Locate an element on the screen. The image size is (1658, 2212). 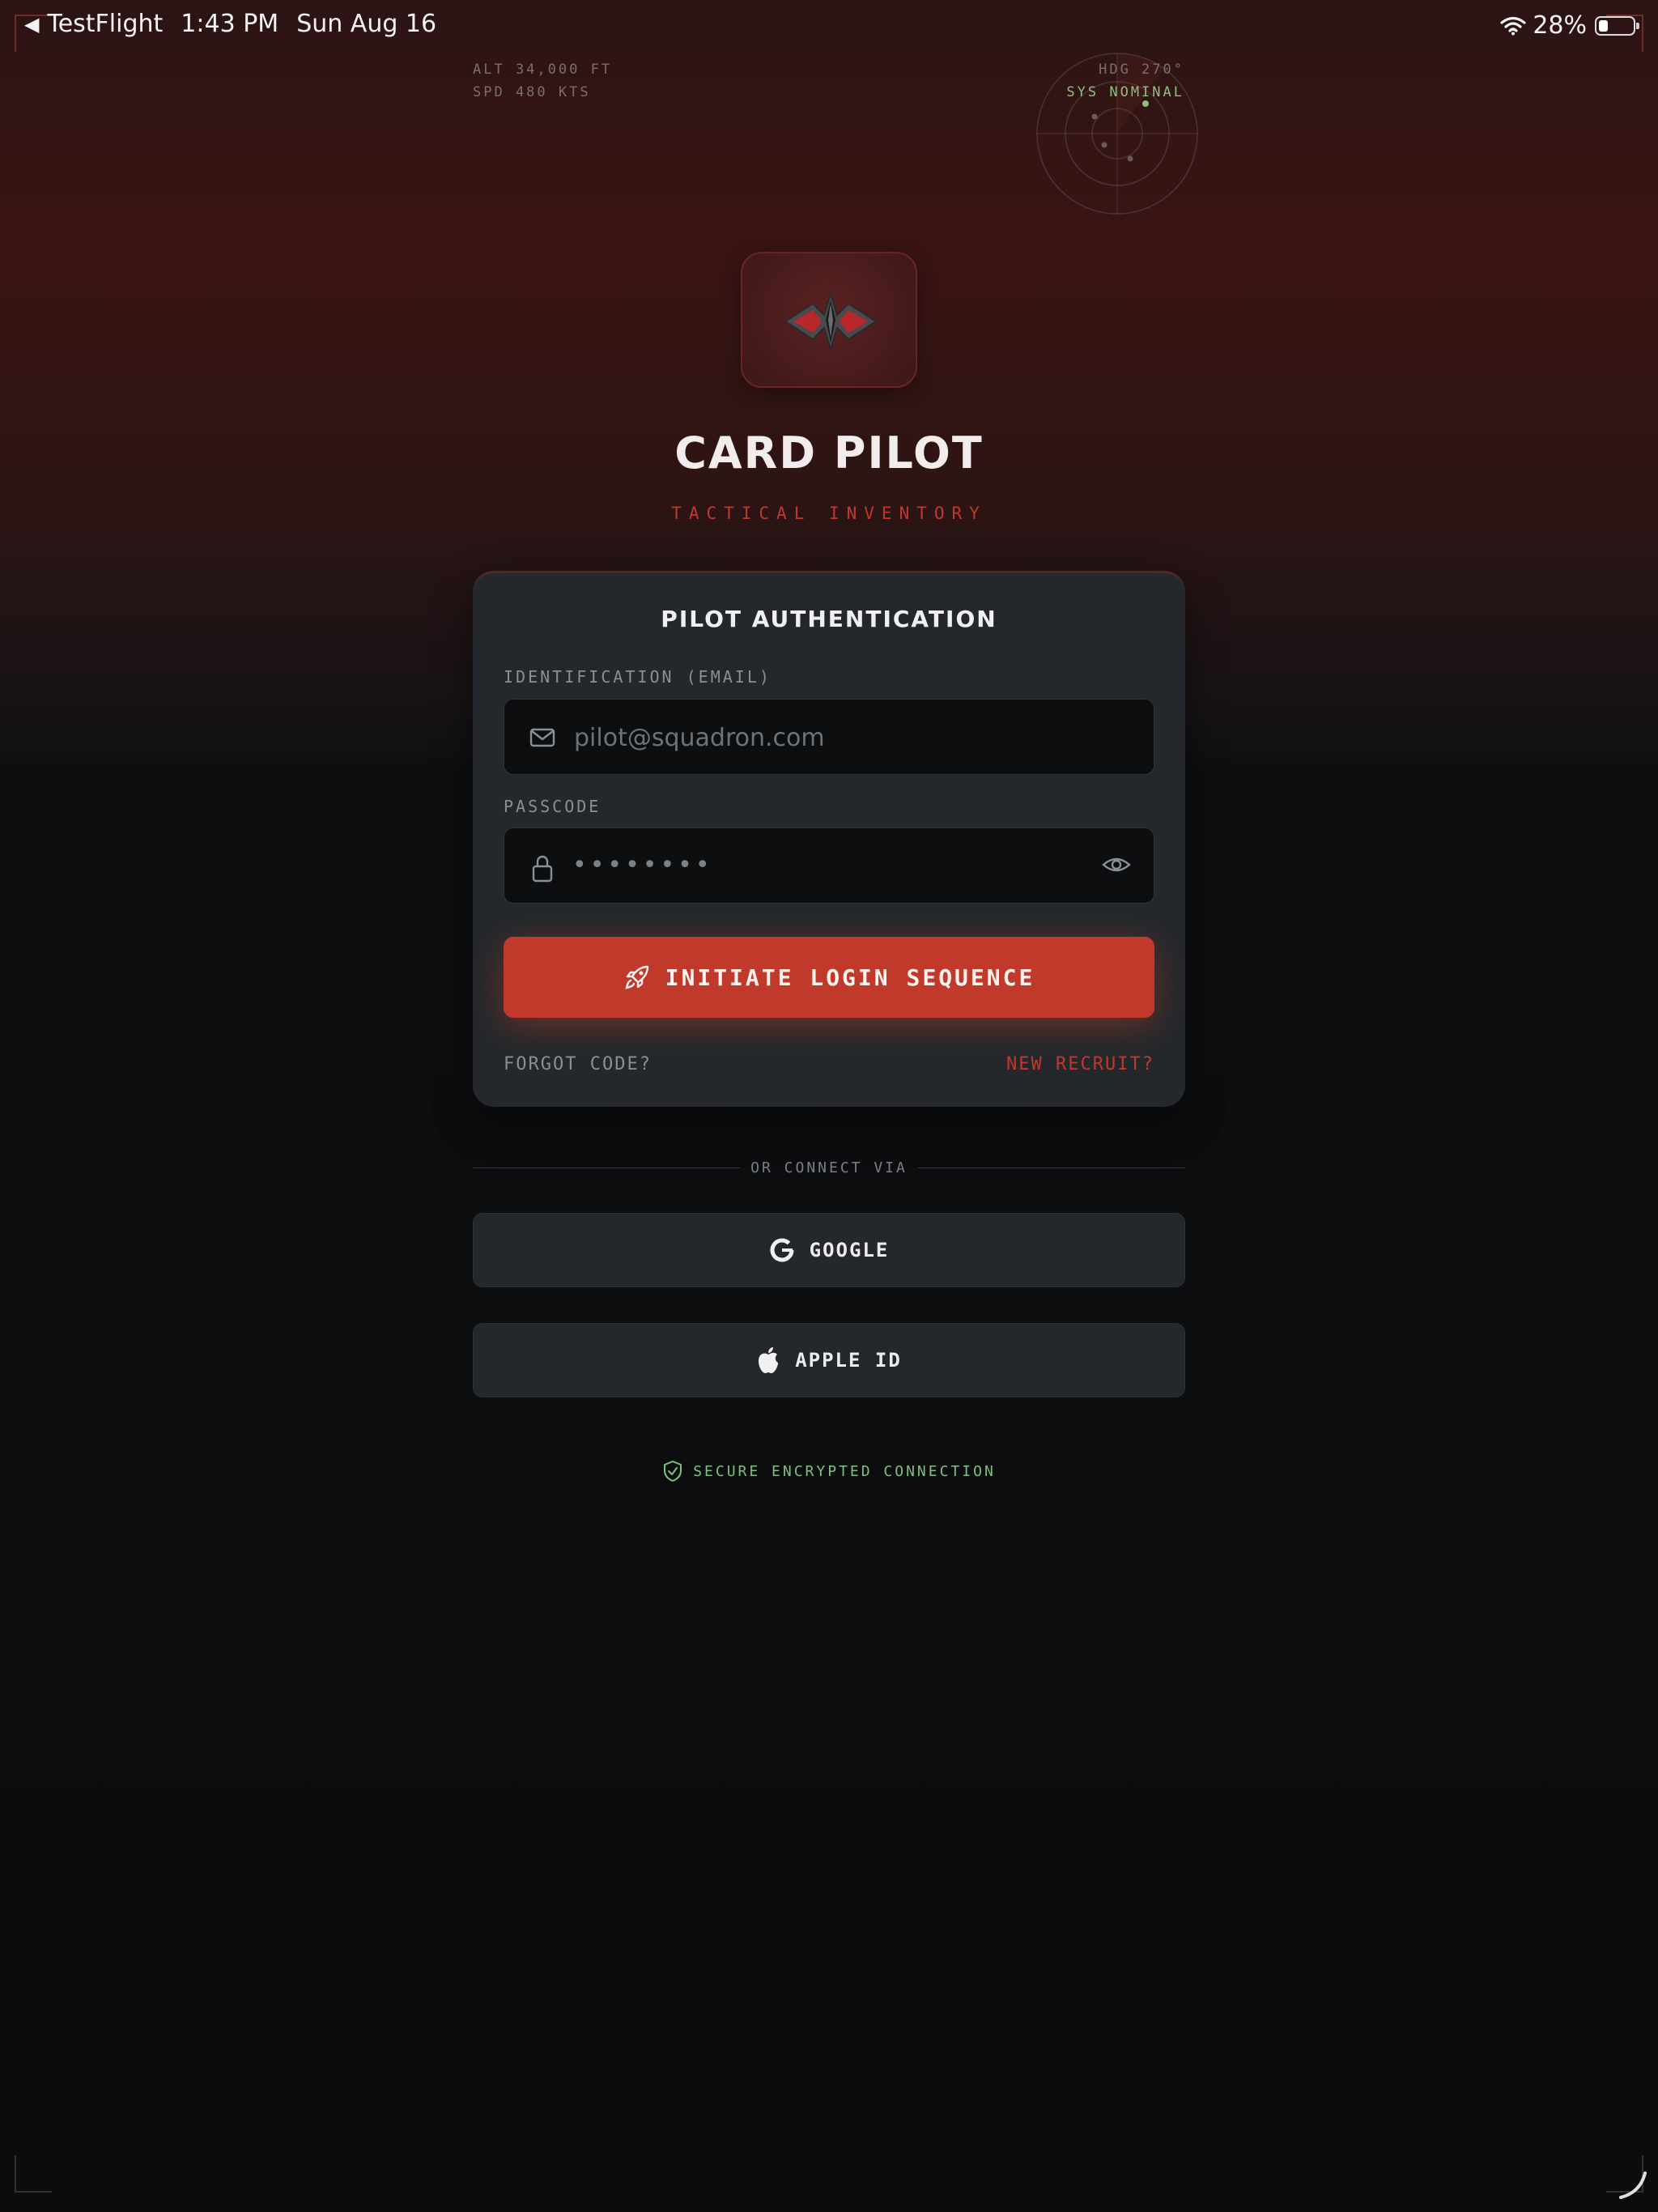
google-signin-button: GOOGLE is located at coordinates (829, 1250).